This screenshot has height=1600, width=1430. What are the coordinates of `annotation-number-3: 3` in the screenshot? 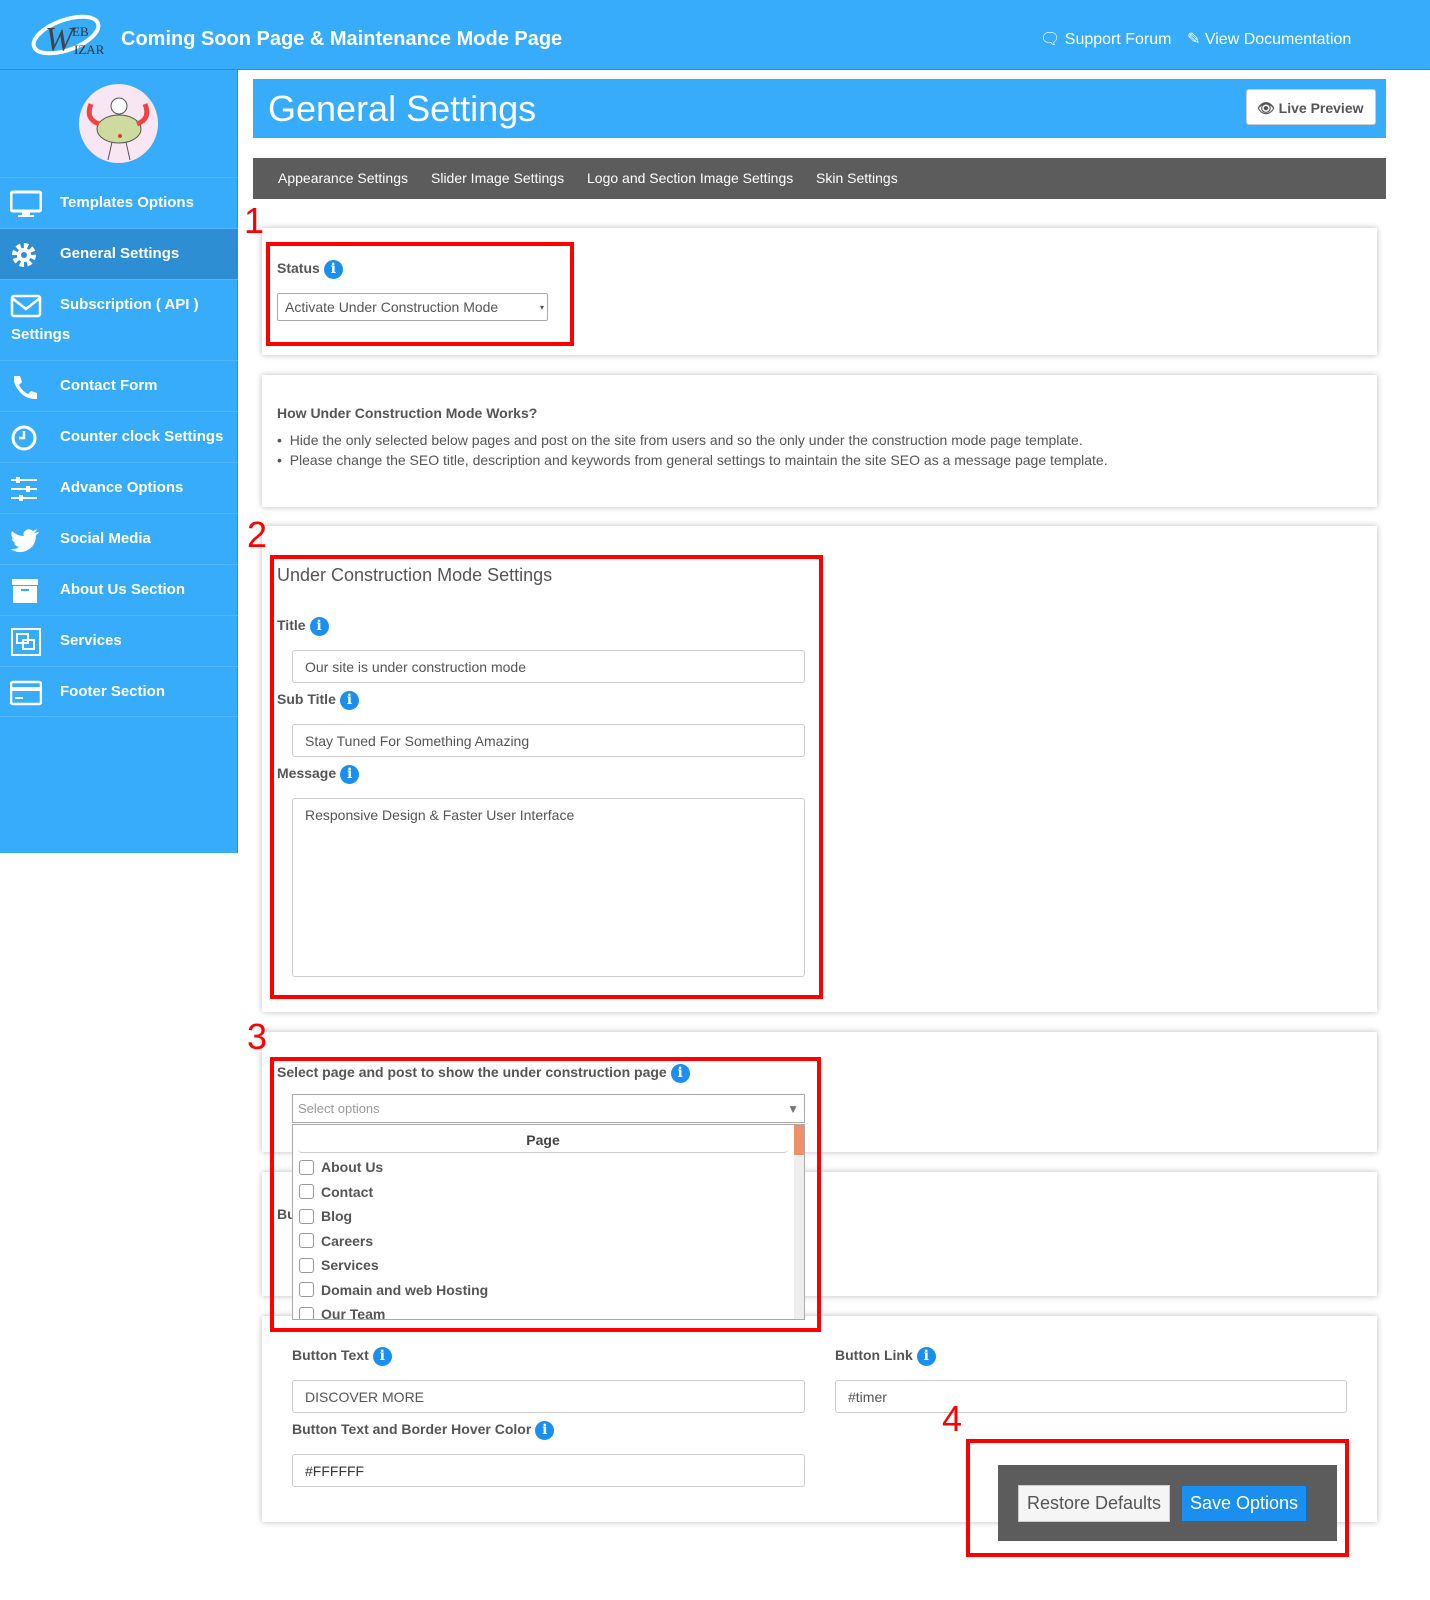 It's located at (257, 1036).